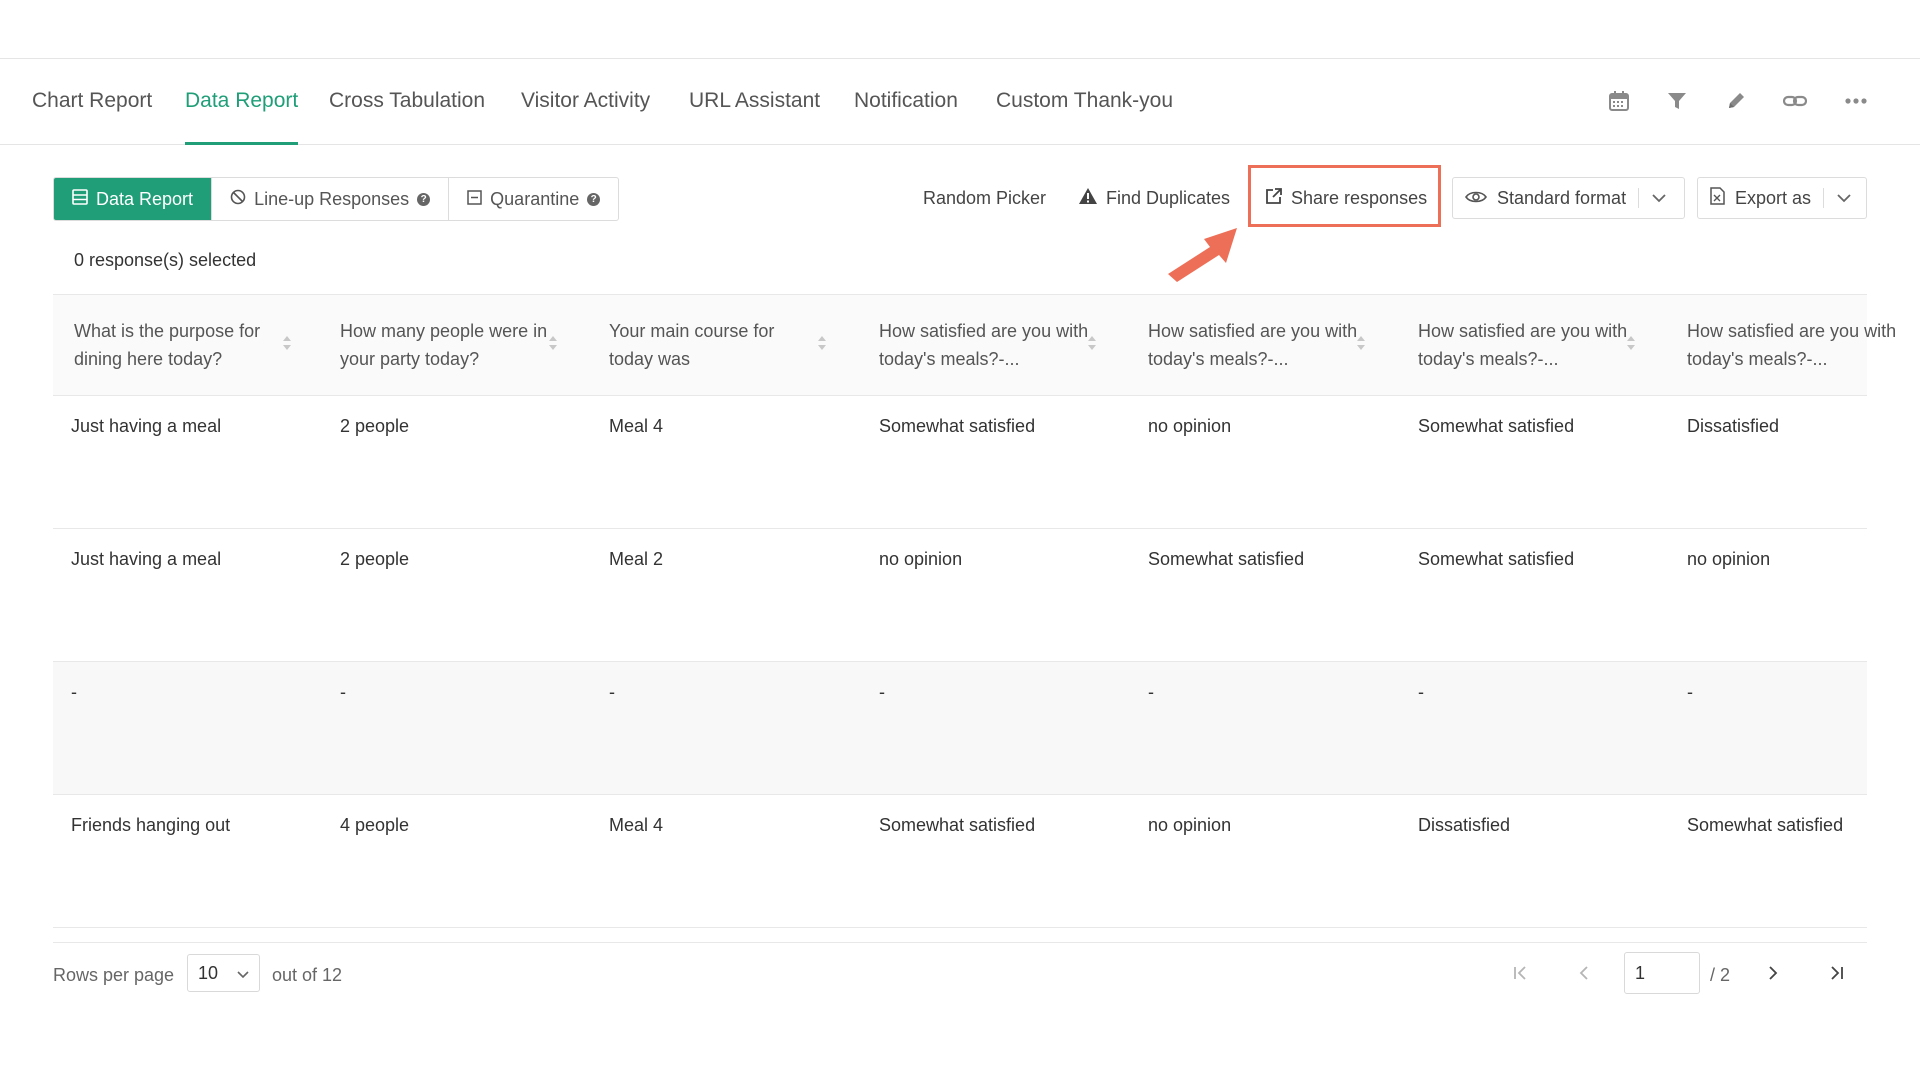 The width and height of the screenshot is (1920, 1080). I want to click on random-picker-button: Random Picker, so click(984, 198).